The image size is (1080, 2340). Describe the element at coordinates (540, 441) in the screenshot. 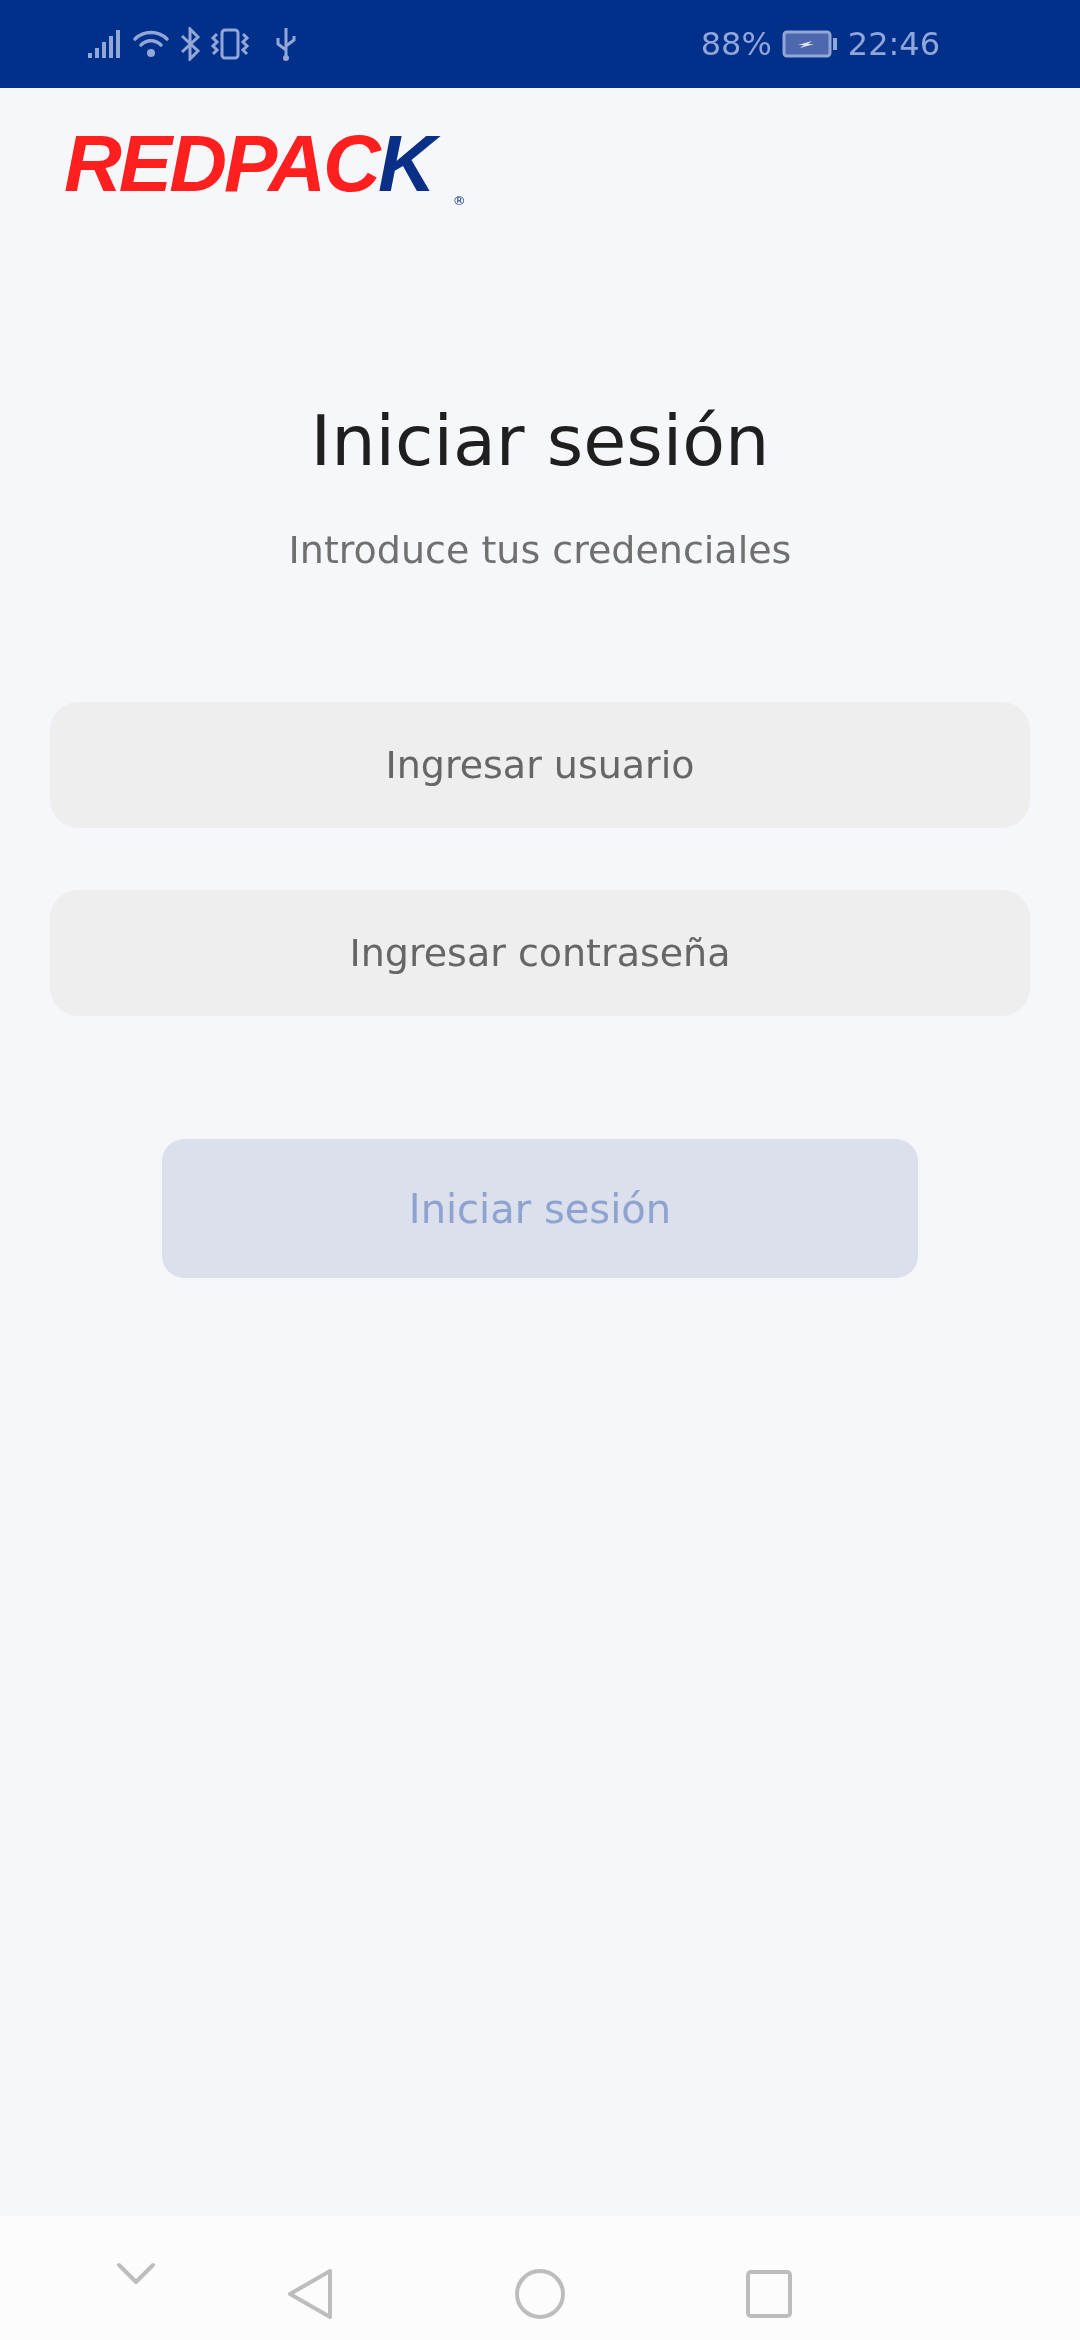

I see `page-title: Iniciar sesión` at that location.